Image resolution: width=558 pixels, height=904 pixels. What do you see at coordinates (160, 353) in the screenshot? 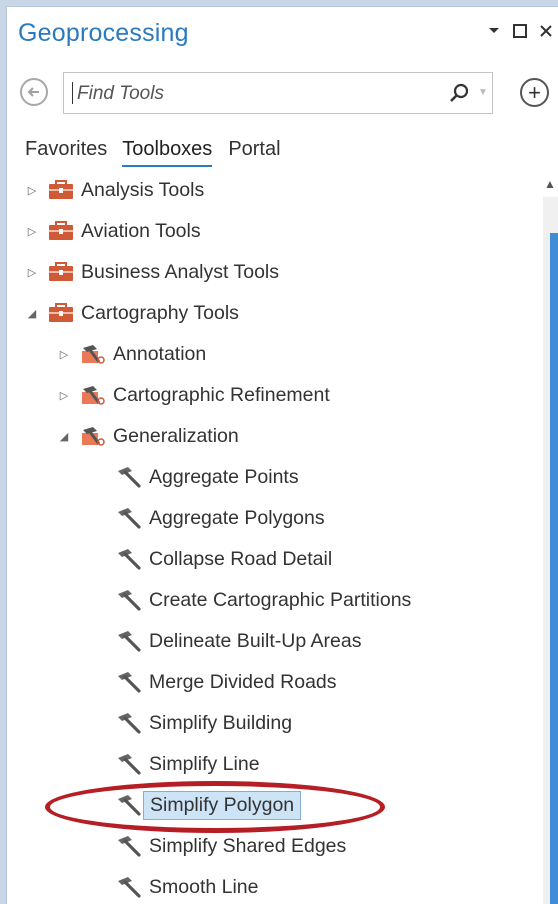
I see `tree-item-label: Annotation` at bounding box center [160, 353].